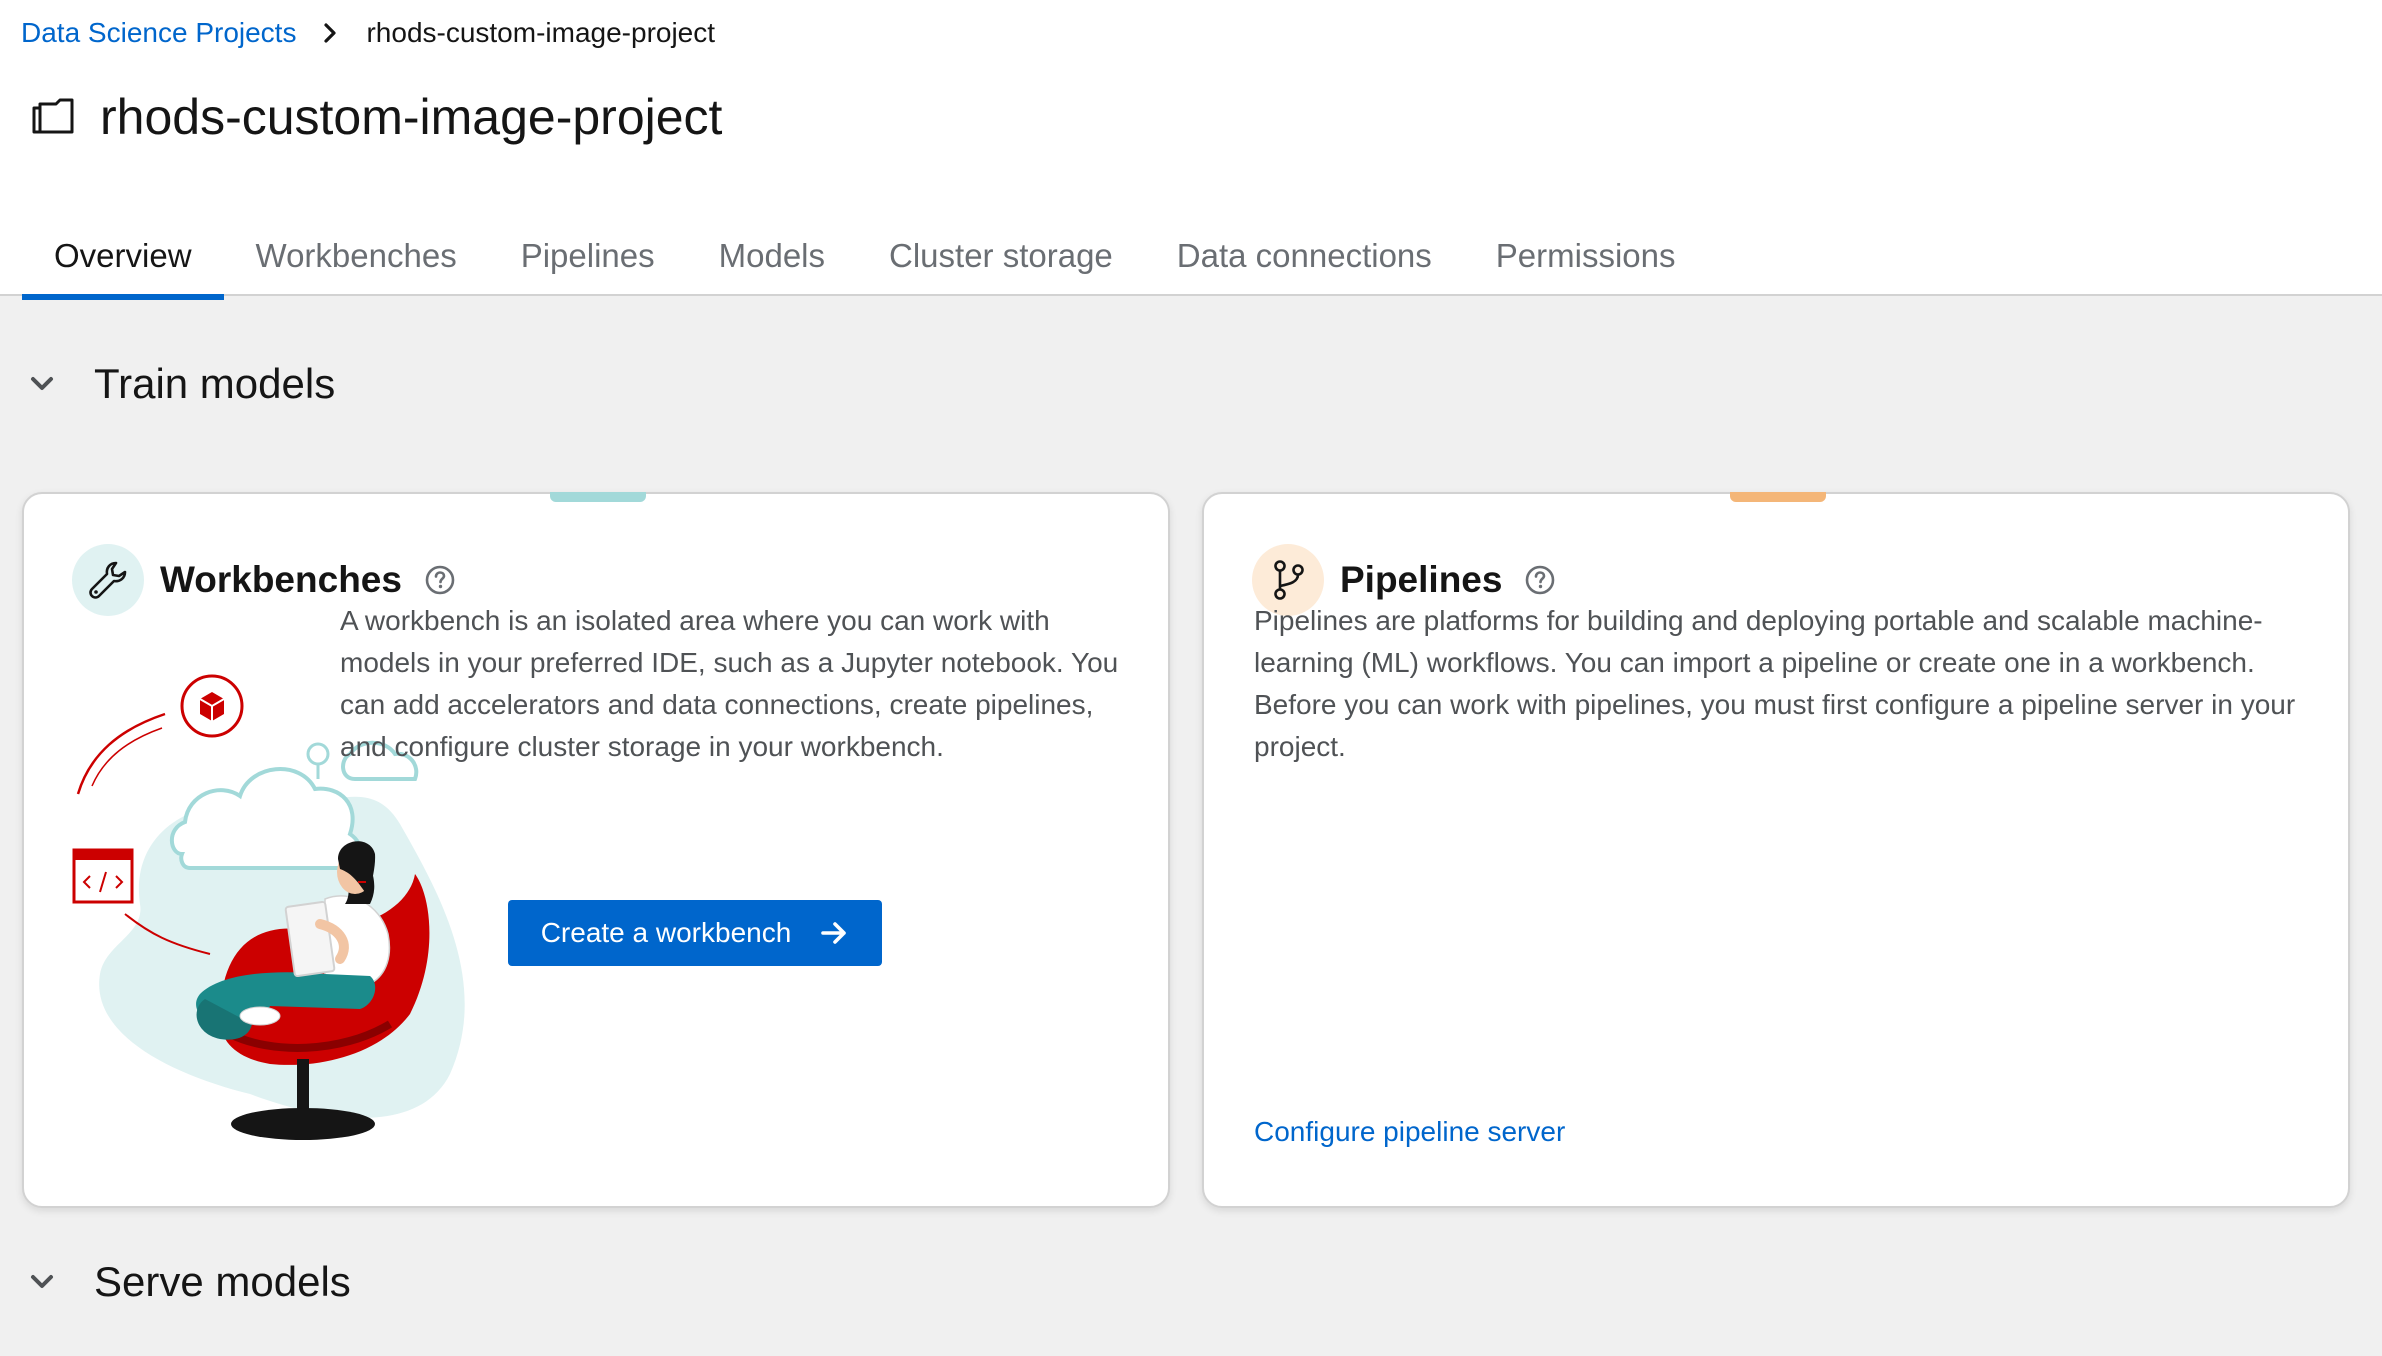  I want to click on chevron-right-icon, so click(330, 33).